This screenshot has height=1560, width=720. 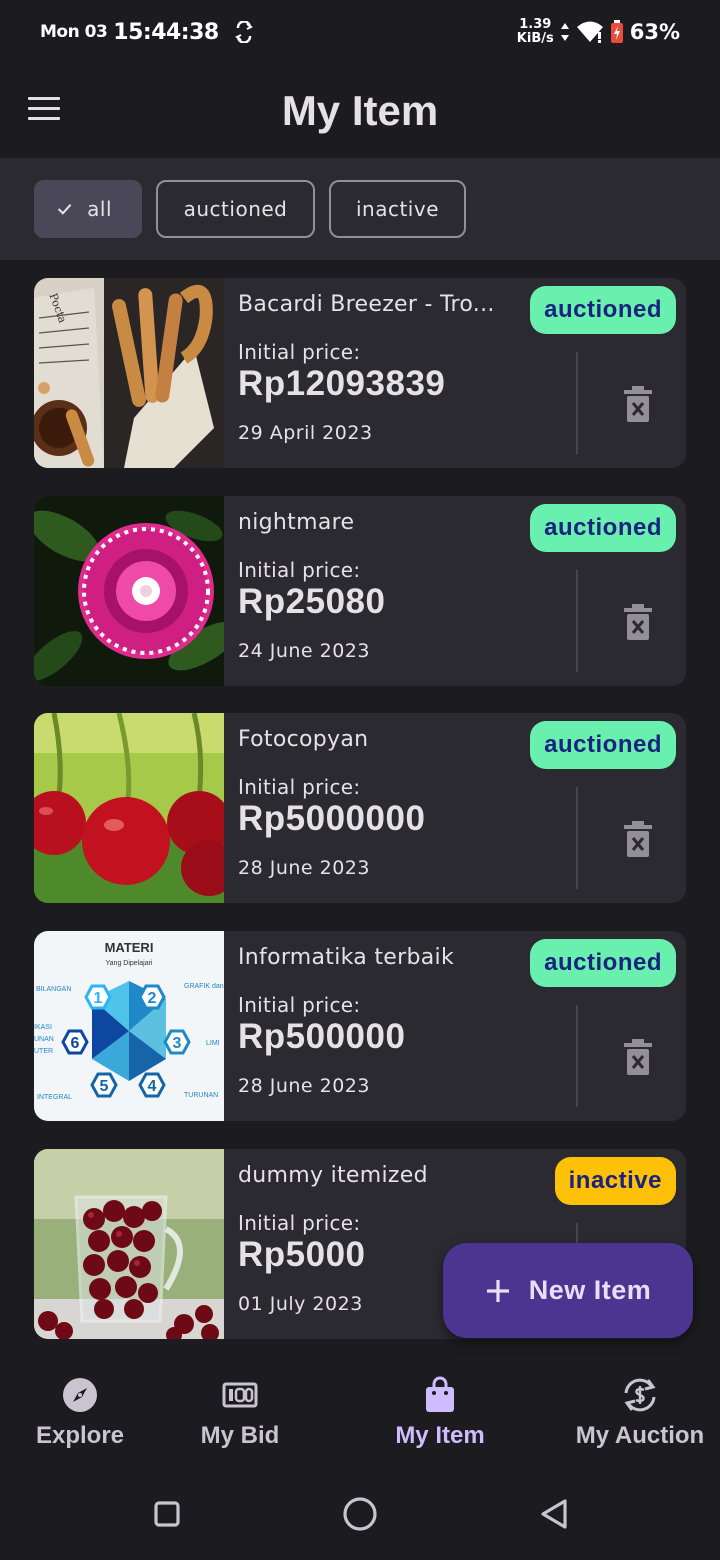 I want to click on filter-chip-label: auctioned, so click(x=235, y=209).